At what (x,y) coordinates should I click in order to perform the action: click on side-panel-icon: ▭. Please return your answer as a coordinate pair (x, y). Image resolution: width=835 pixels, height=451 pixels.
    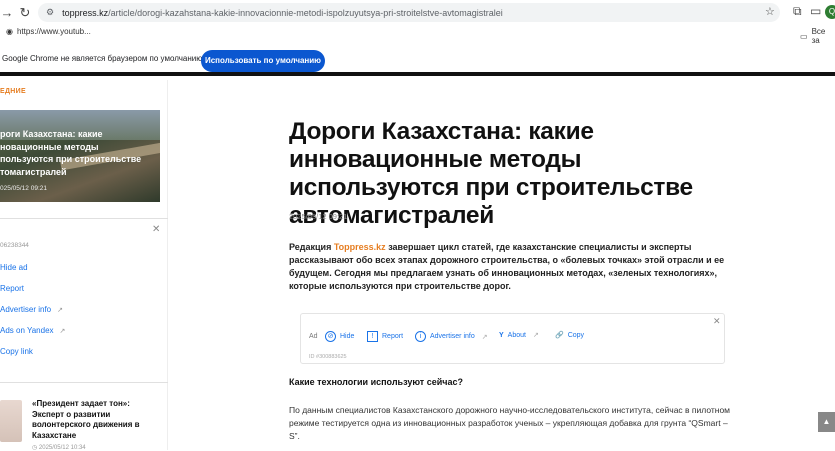
    Looking at the image, I should click on (815, 11).